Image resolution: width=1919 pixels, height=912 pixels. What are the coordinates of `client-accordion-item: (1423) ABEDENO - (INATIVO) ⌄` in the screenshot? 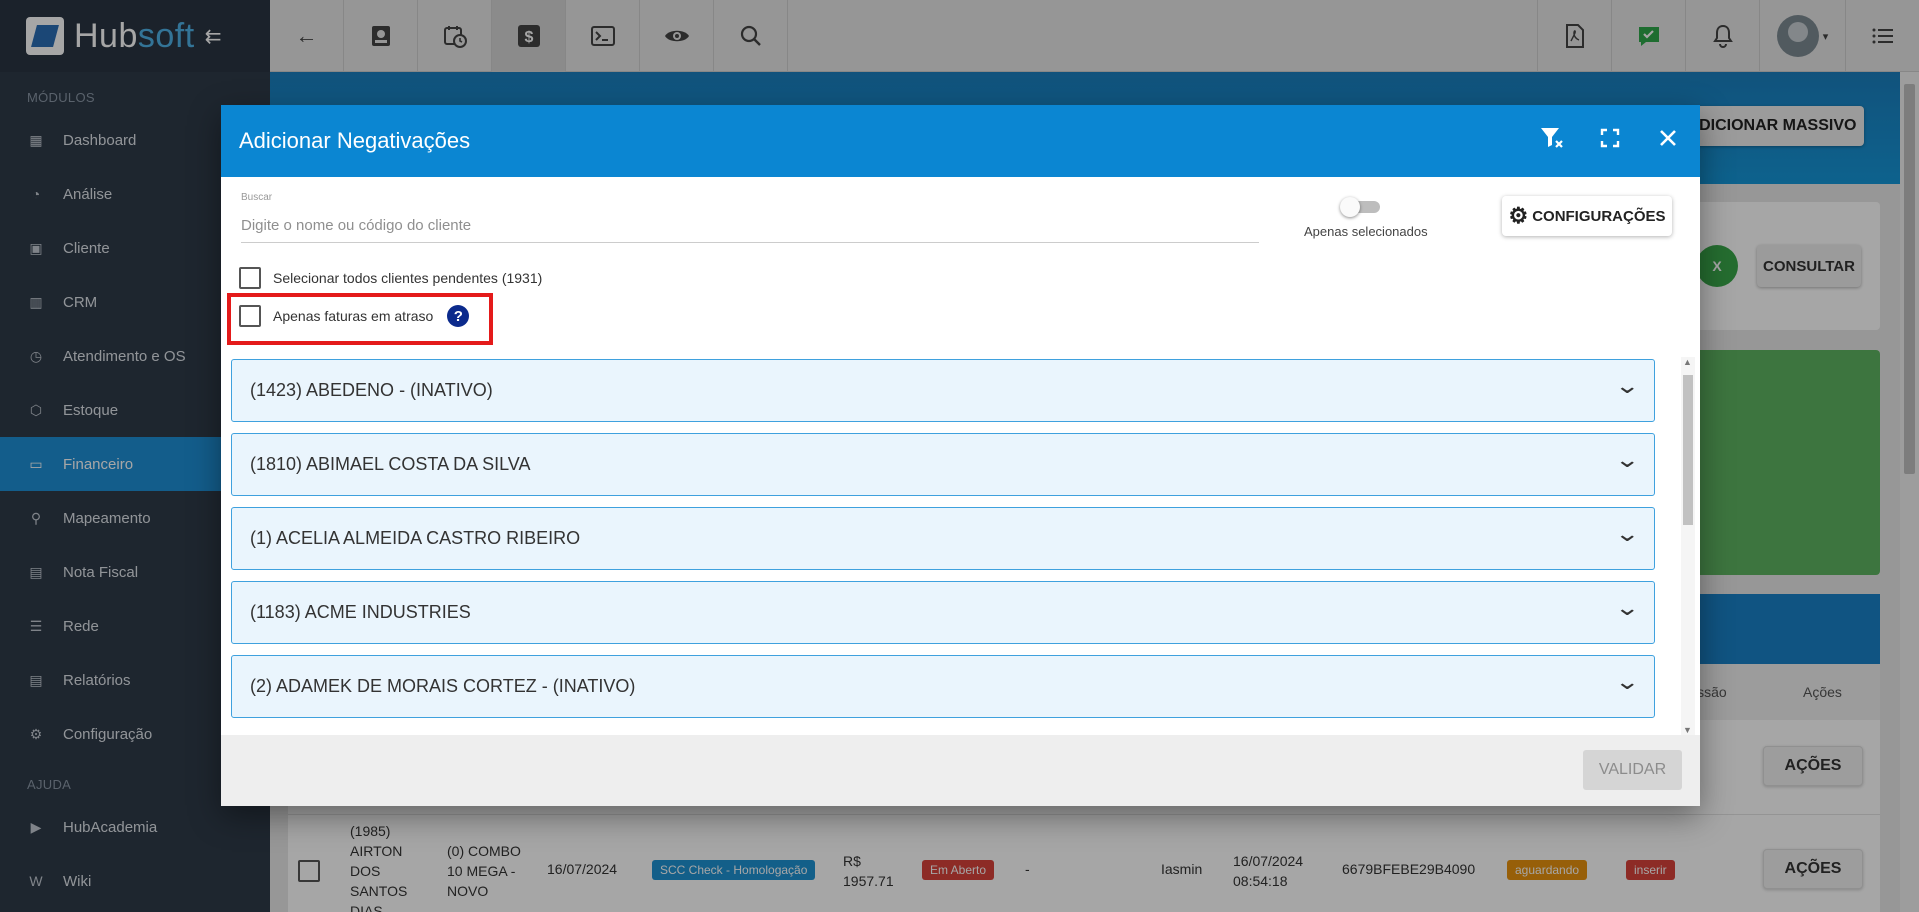 It's located at (943, 390).